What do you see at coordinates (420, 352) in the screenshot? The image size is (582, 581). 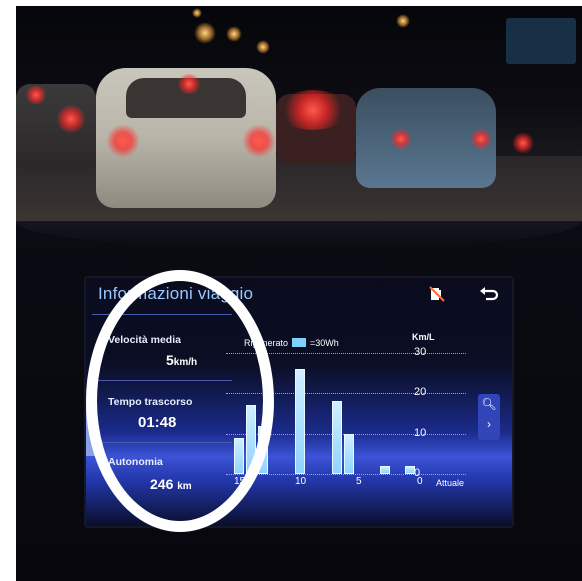 I see `y-tick-label: 30` at bounding box center [420, 352].